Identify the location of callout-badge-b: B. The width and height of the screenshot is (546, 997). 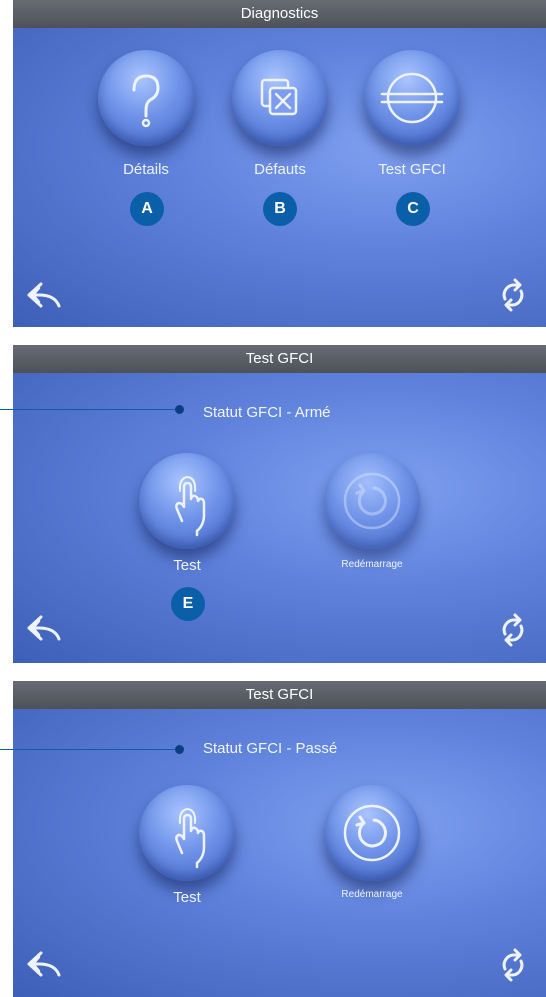
(280, 209).